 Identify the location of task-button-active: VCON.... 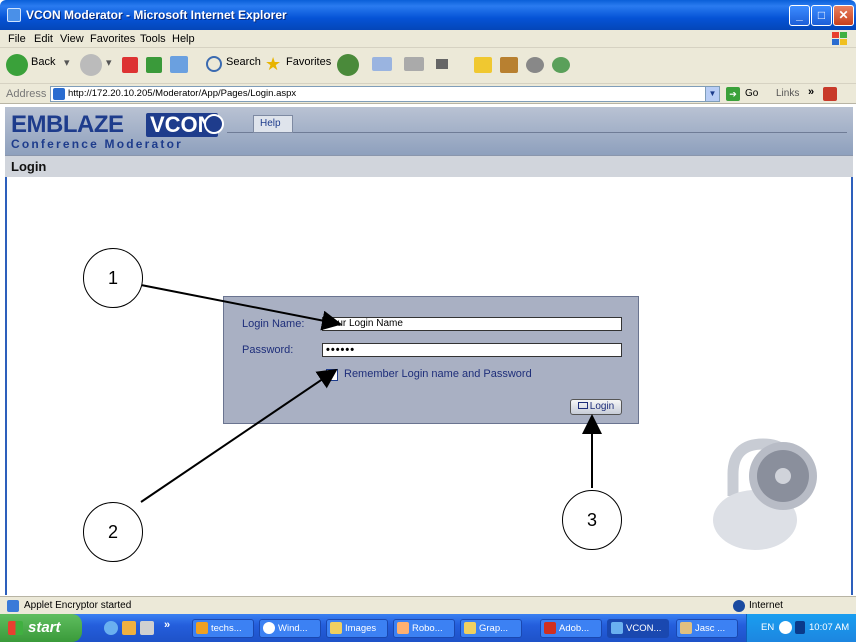
(638, 628).